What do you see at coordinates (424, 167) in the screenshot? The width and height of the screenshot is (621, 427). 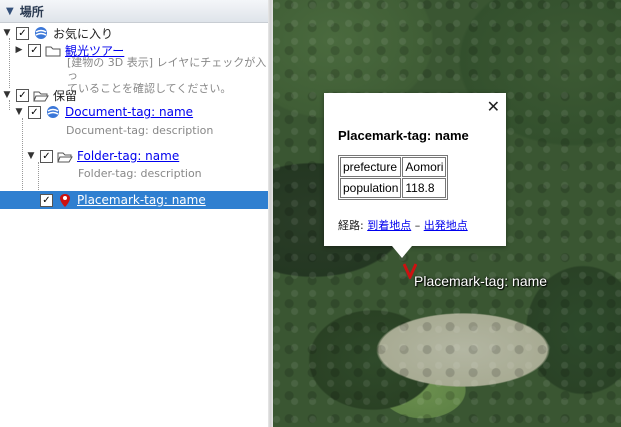 I see `table-cell: Aomori` at bounding box center [424, 167].